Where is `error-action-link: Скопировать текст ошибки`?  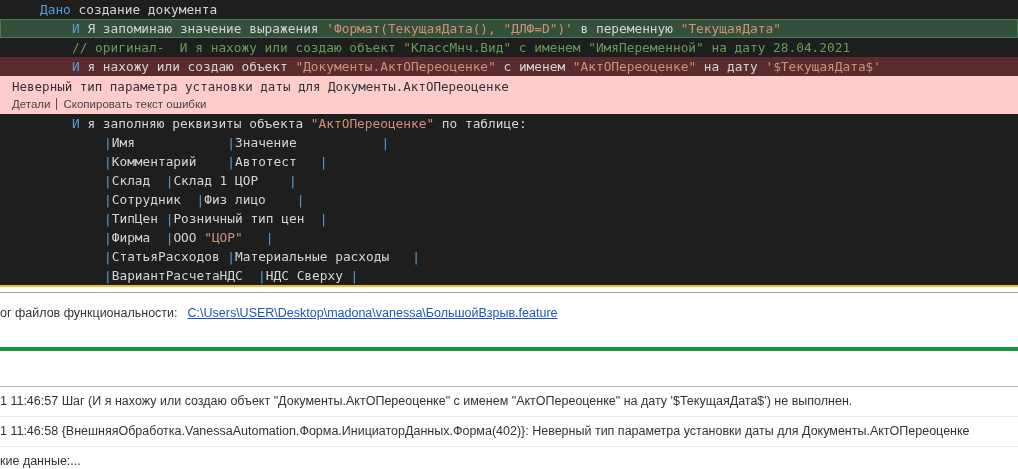 error-action-link: Скопировать текст ошибки is located at coordinates (135, 104).